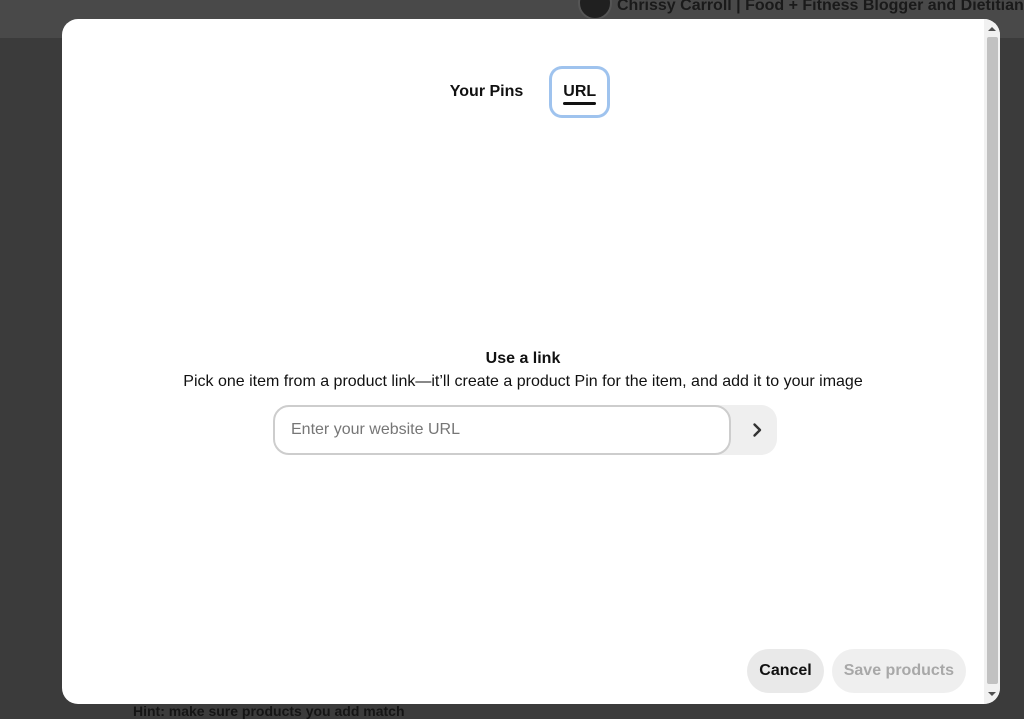 The image size is (1024, 719). I want to click on background-hint-text: Hint: make sure products you add match, so click(269, 711).